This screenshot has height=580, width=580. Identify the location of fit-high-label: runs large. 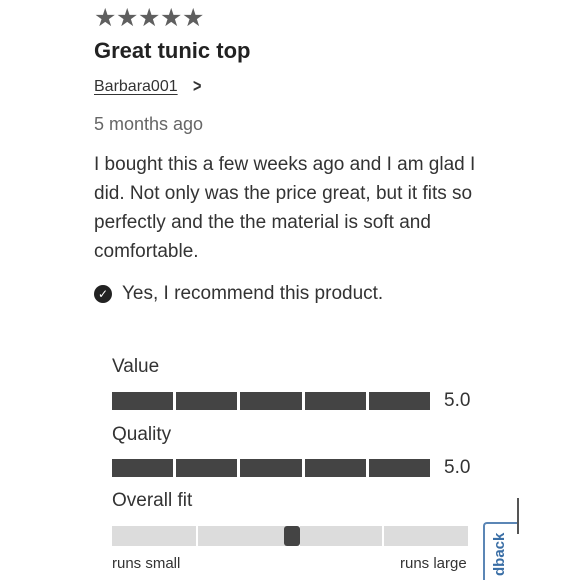
(433, 563).